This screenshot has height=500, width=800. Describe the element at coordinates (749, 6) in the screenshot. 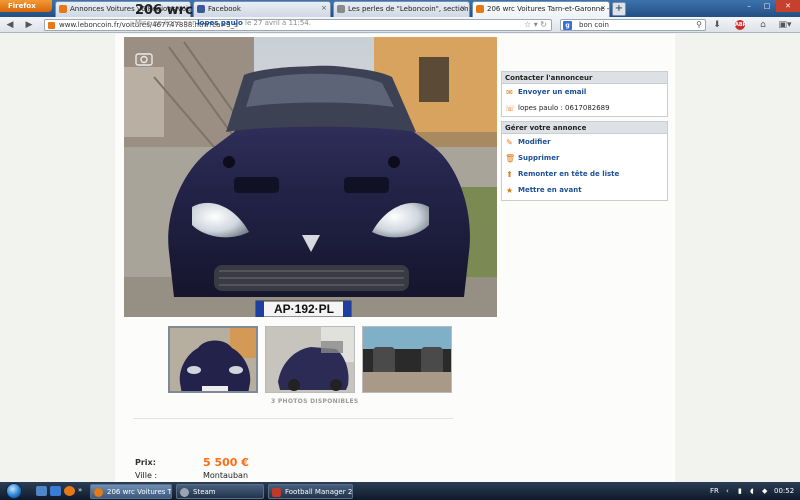

I see `minimize-icon: –` at that location.